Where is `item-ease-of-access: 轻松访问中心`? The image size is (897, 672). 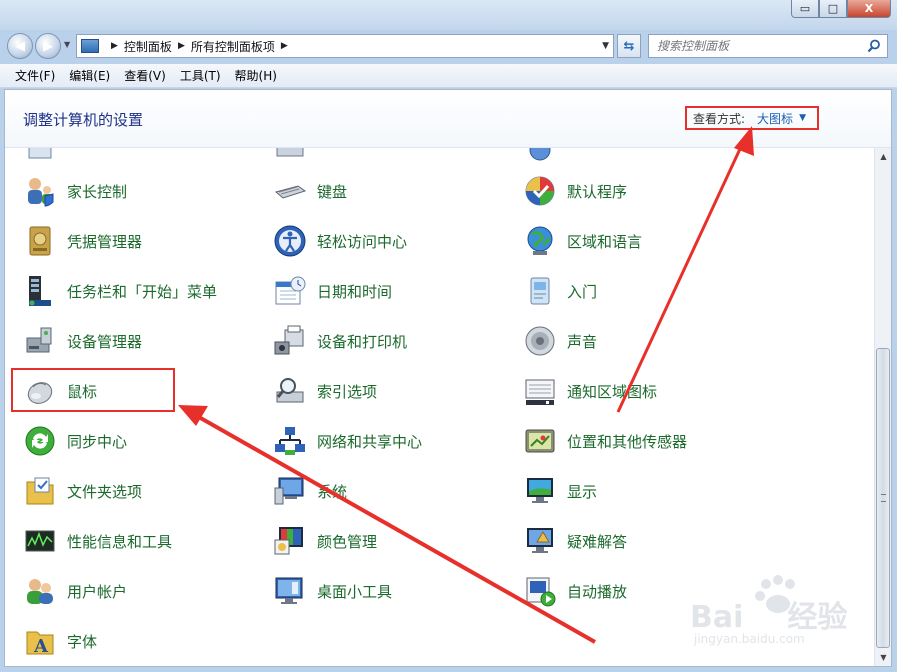
item-ease-of-access: 轻松访问中心 is located at coordinates (340, 241).